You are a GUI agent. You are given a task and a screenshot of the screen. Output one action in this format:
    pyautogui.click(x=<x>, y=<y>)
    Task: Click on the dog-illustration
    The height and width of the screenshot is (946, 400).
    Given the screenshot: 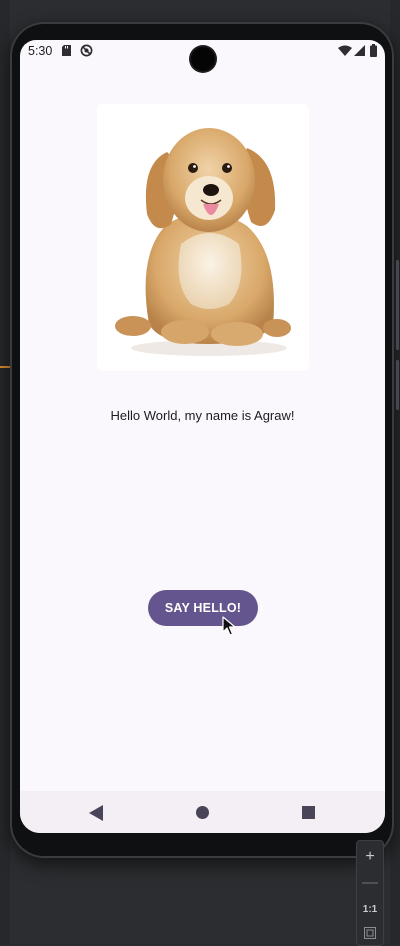 What is the action you would take?
    pyautogui.click(x=203, y=242)
    